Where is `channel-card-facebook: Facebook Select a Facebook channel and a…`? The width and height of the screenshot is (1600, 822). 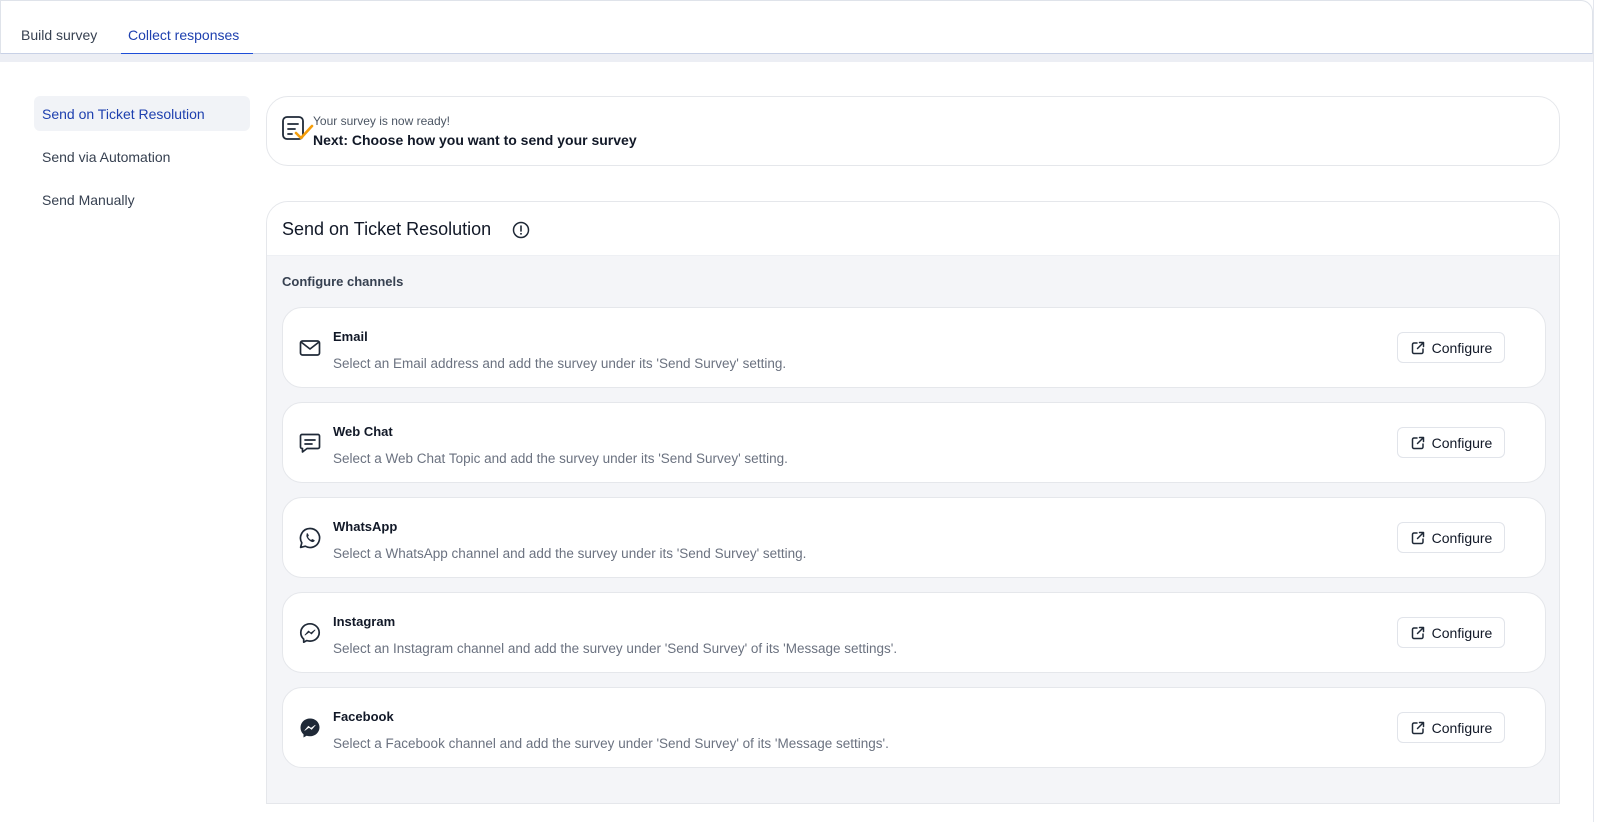 channel-card-facebook: Facebook Select a Facebook channel and a… is located at coordinates (914, 727).